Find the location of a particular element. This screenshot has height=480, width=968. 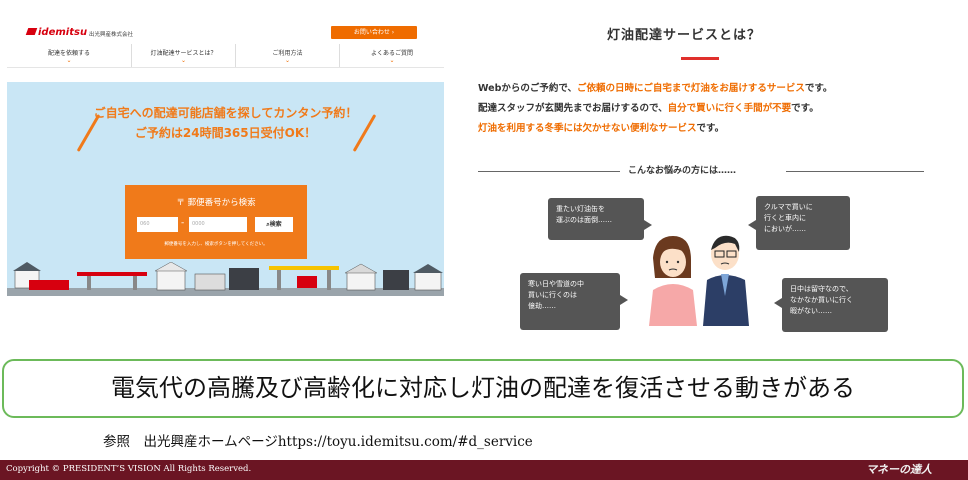

brand-logo: マネーの達人 is located at coordinates (899, 469).